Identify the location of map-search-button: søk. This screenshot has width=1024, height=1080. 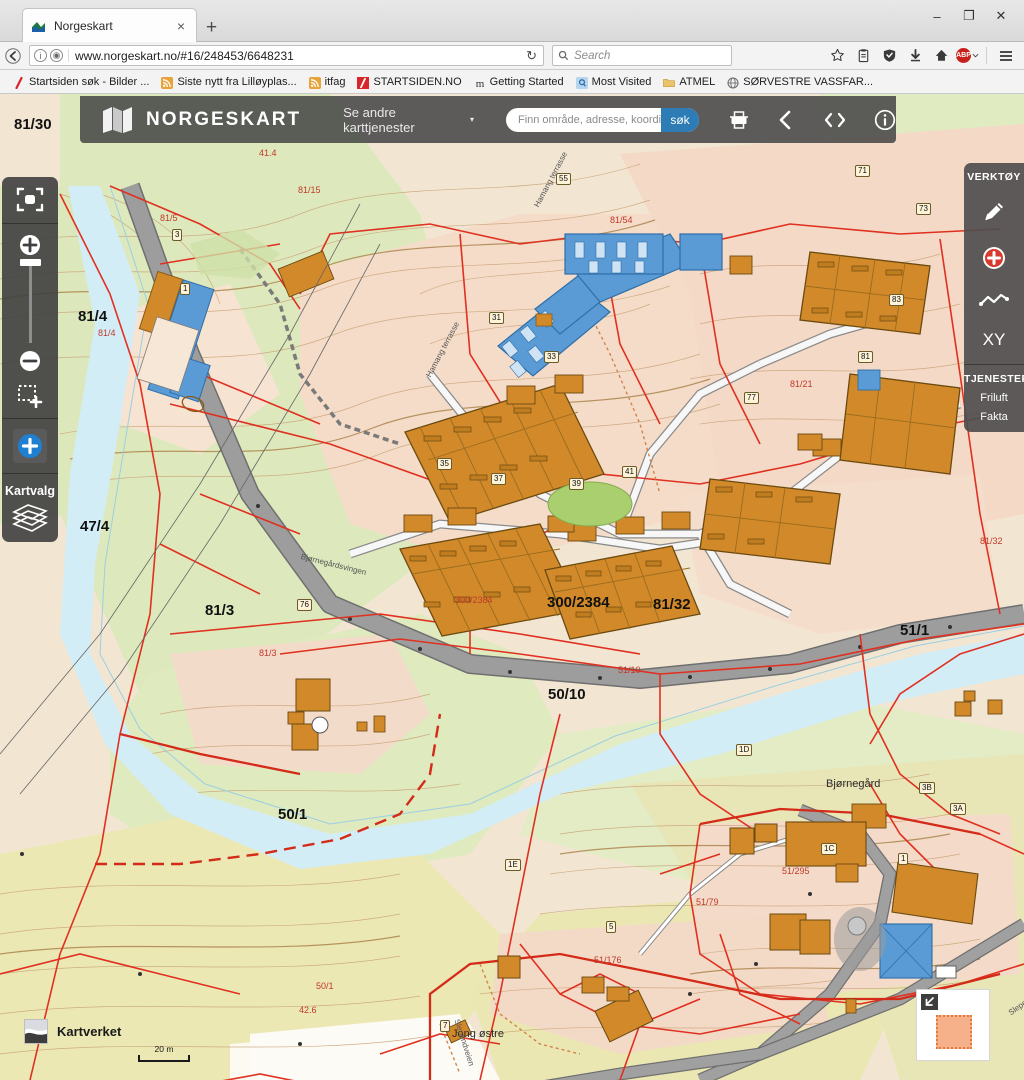
(680, 119).